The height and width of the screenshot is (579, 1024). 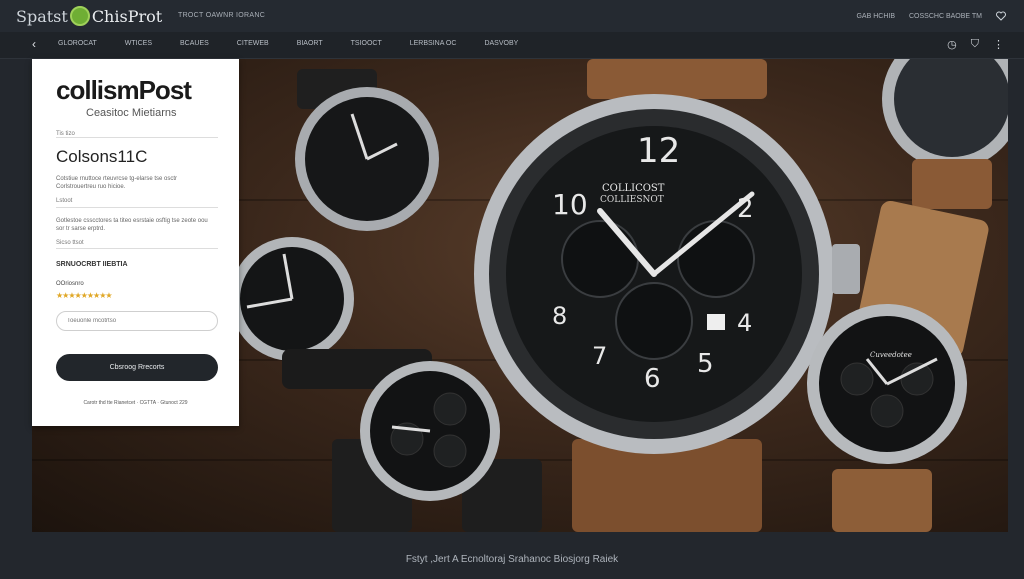 I want to click on svg-text: 8, so click(x=559, y=316).